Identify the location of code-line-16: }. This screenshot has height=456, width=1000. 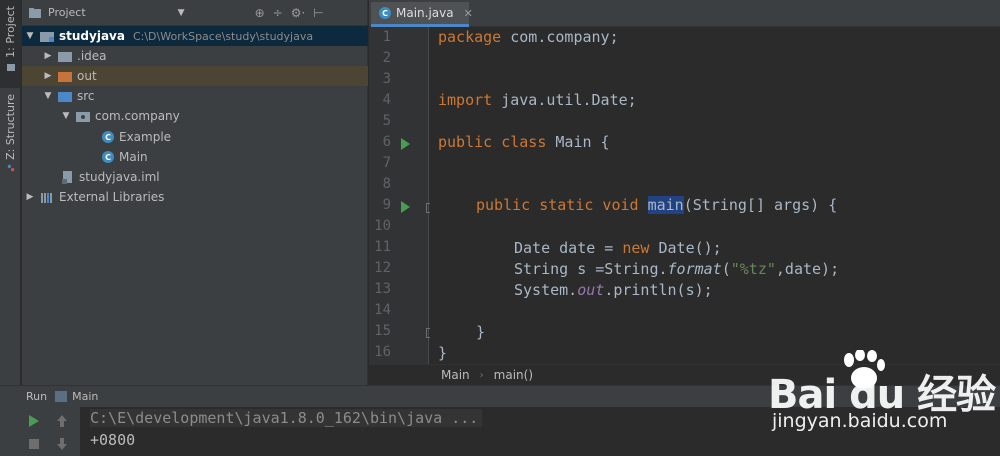
(443, 353).